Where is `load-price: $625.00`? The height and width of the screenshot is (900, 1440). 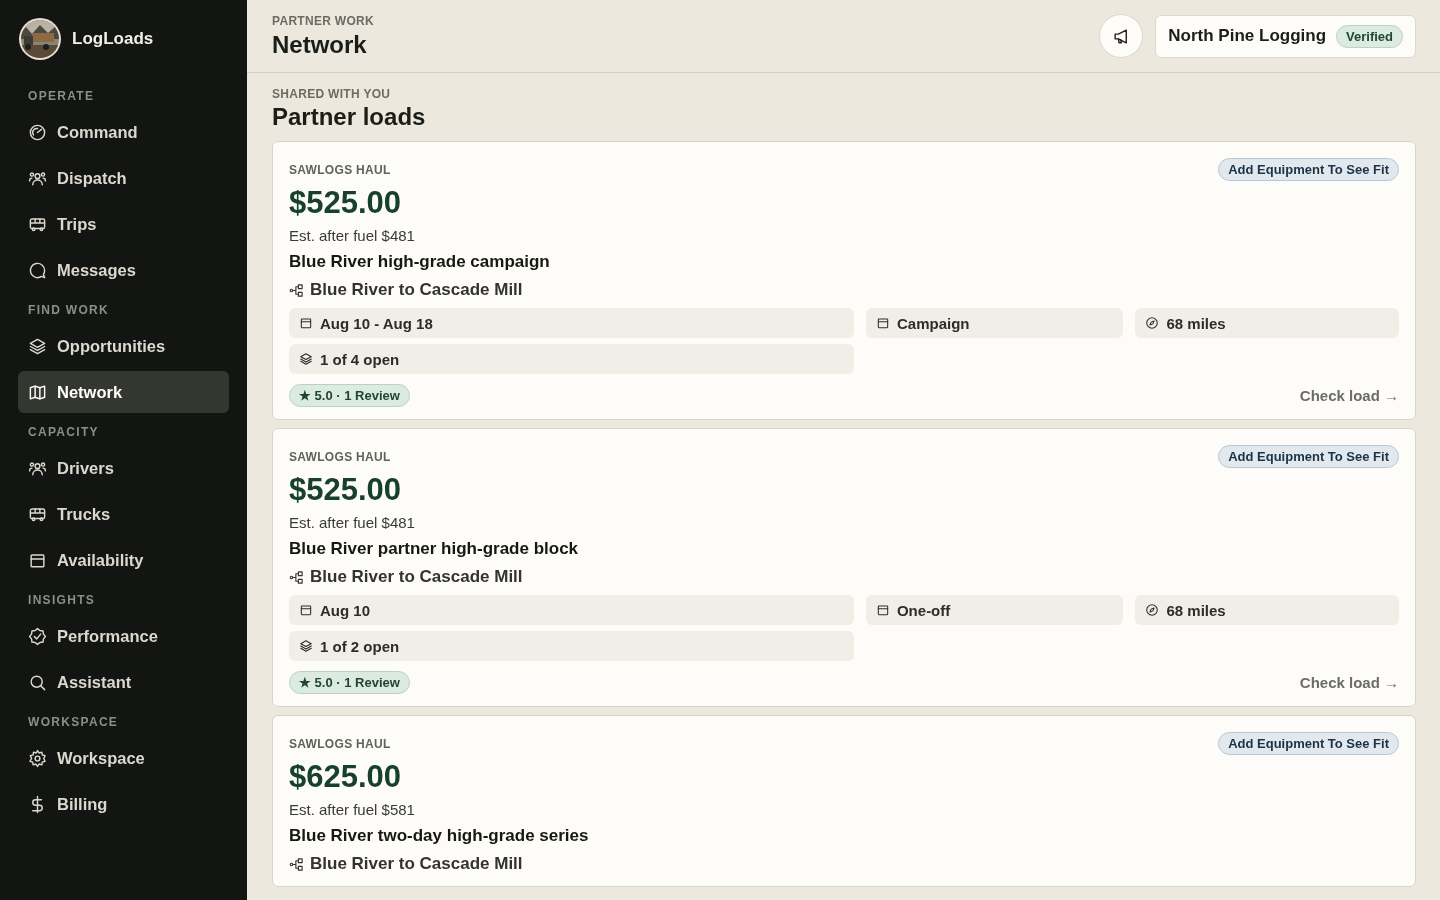
load-price: $625.00 is located at coordinates (346, 777).